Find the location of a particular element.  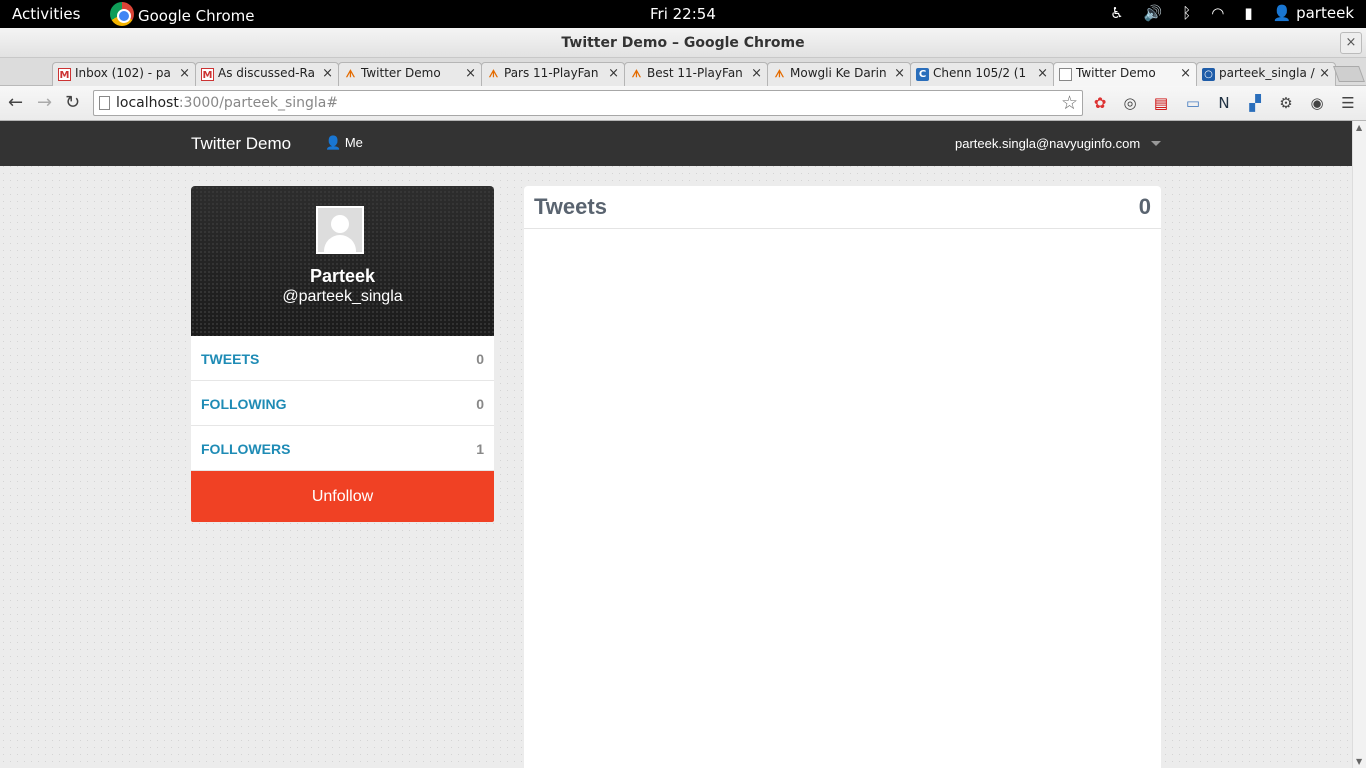

profile-name: Parteek is located at coordinates (342, 276).